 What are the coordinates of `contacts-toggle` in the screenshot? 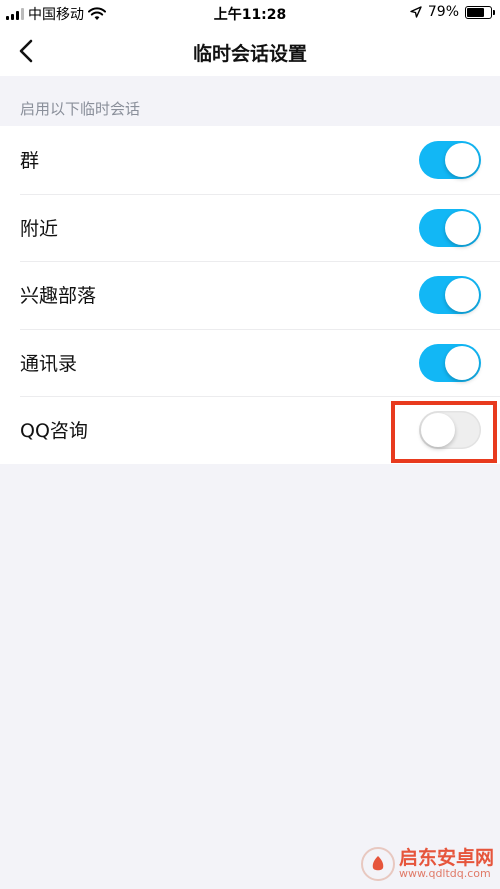 It's located at (450, 362).